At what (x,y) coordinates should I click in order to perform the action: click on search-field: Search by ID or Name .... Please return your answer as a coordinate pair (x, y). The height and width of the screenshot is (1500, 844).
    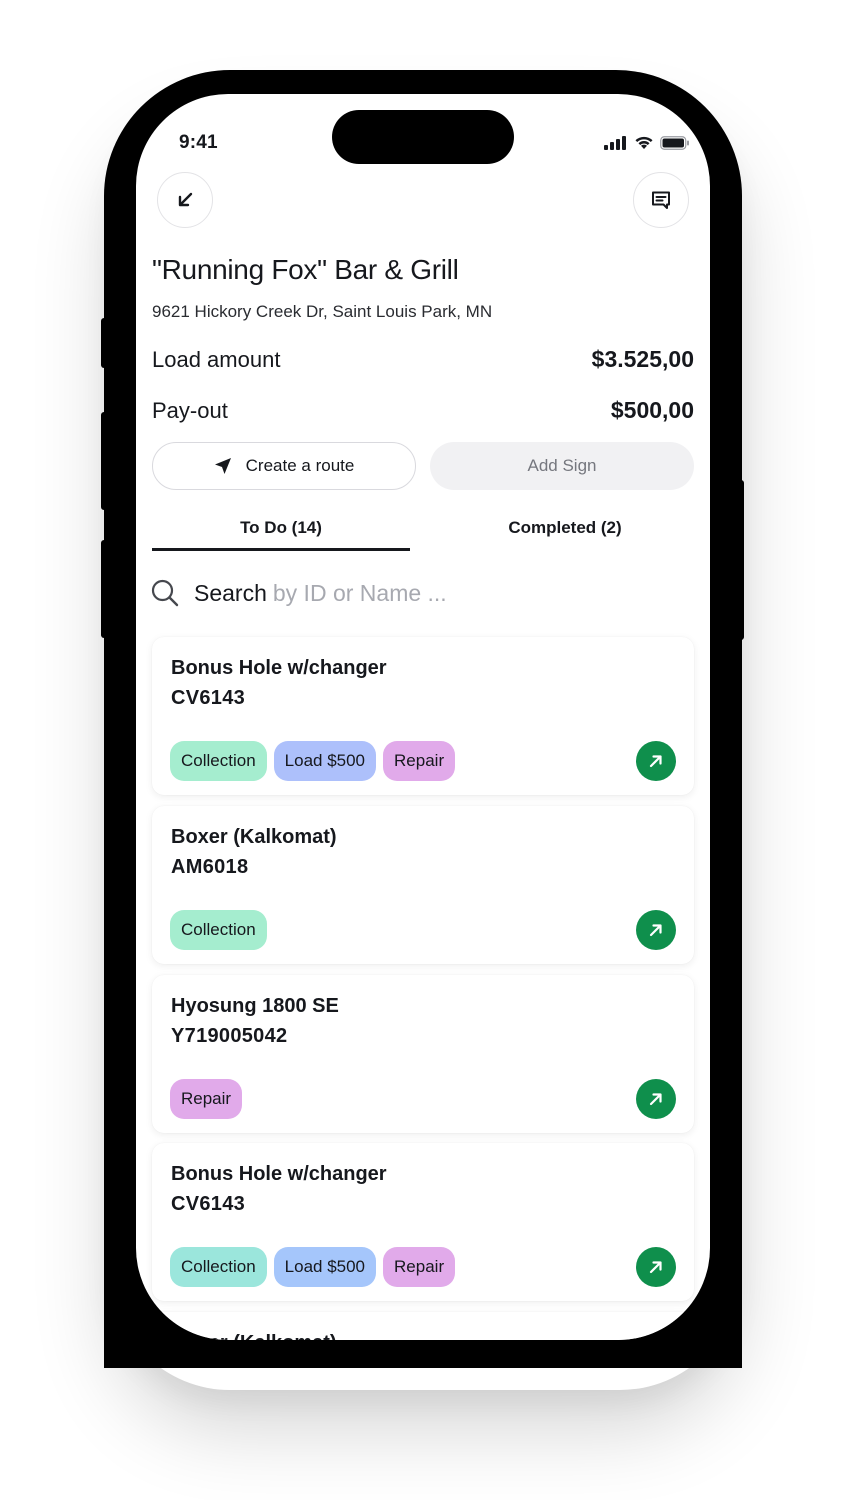
    Looking at the image, I should click on (298, 593).